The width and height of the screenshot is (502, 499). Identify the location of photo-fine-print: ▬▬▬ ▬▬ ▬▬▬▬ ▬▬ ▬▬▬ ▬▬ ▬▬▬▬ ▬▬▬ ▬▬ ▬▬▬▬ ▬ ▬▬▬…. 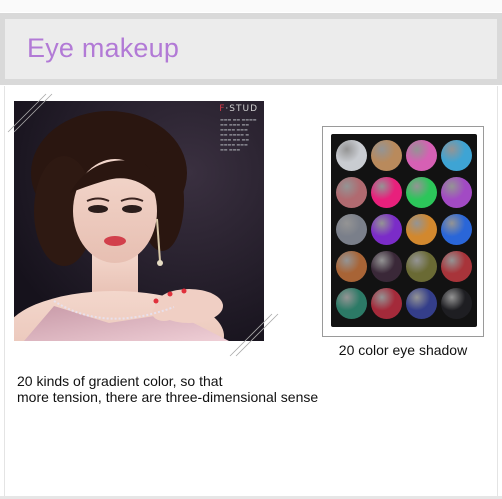
(238, 134).